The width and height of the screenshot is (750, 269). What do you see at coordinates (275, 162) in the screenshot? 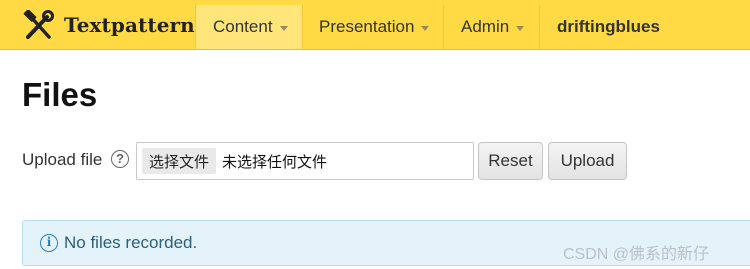
I see `file-status-text: 未选择任何文件` at bounding box center [275, 162].